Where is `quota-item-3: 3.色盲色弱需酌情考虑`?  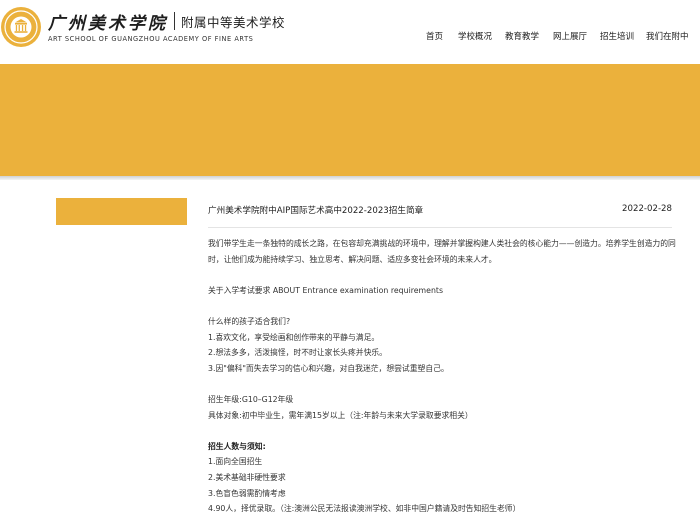
quota-item-3: 3.色盲色弱需酌情考虑 is located at coordinates (247, 493).